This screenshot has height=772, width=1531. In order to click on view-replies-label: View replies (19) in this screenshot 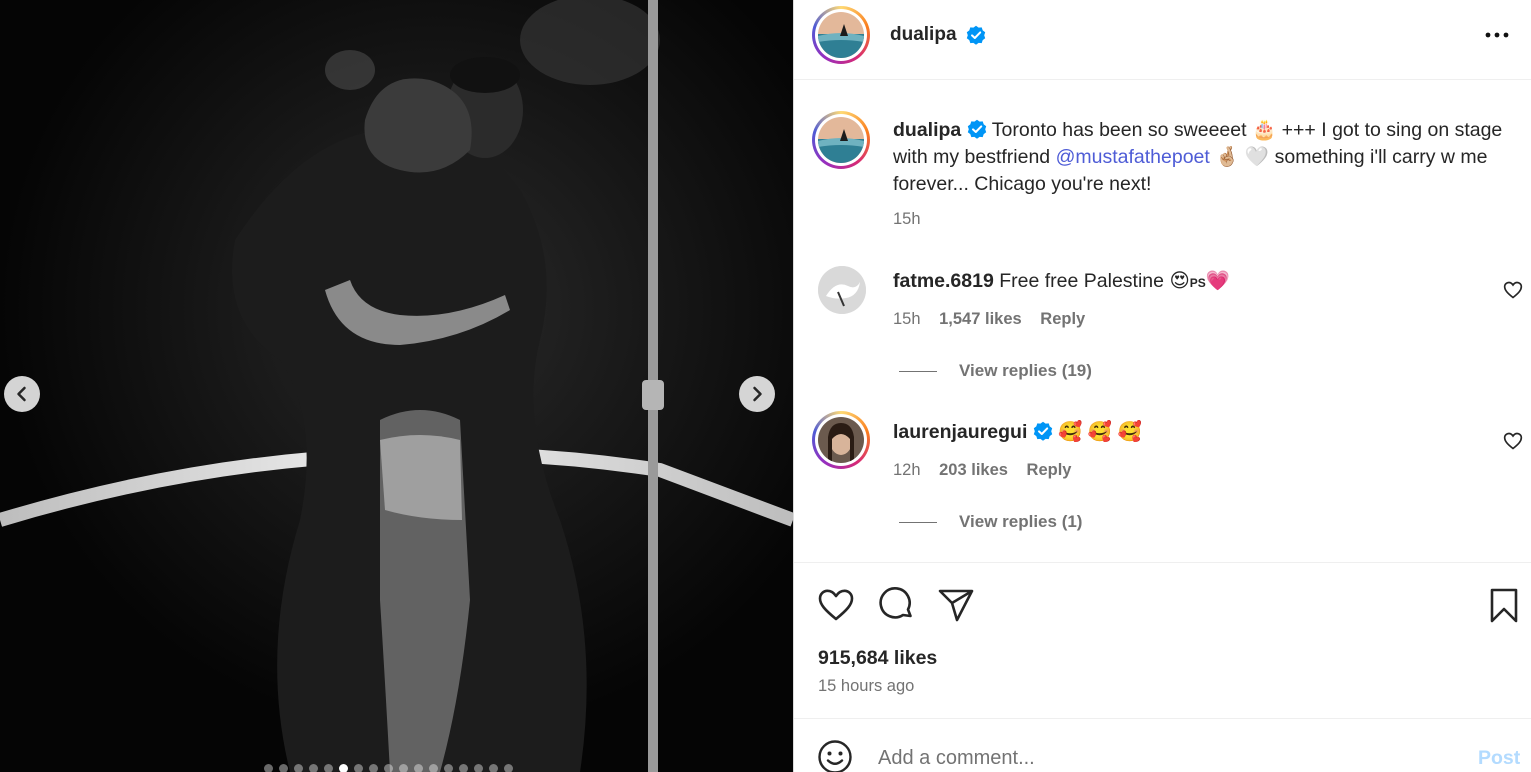, I will do `click(1025, 370)`.